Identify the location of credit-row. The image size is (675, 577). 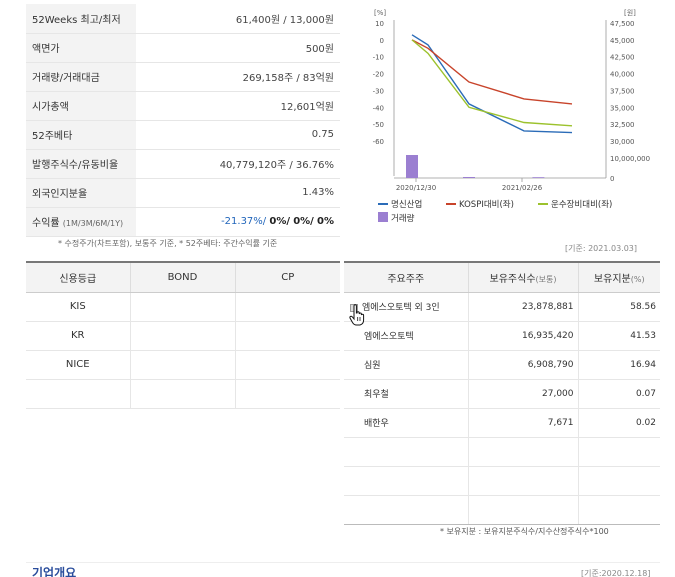
(183, 394).